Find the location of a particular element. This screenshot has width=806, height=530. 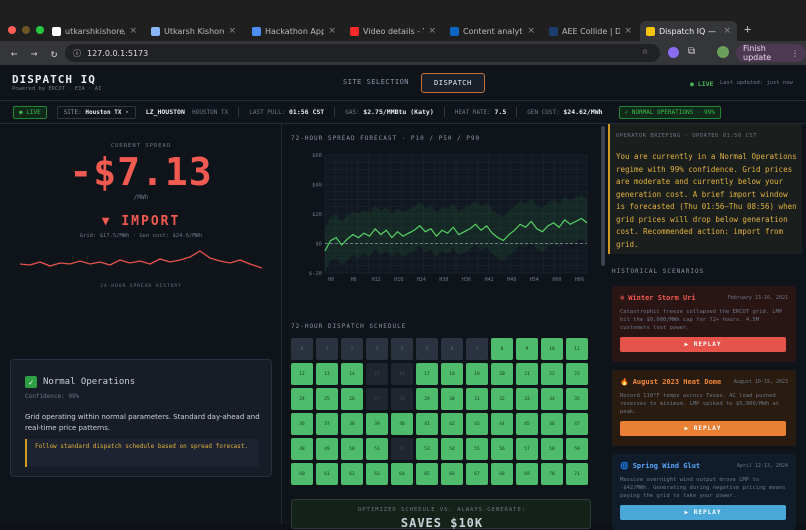

schedule-cell: 16 is located at coordinates (402, 374).